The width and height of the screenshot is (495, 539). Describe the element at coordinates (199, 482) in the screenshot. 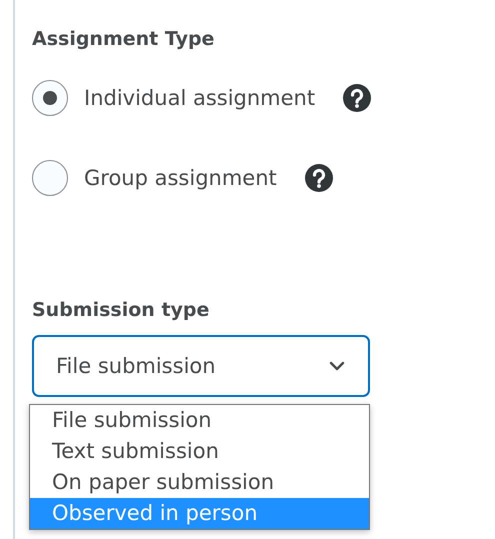

I see `dropdown-option: On paper submission` at that location.